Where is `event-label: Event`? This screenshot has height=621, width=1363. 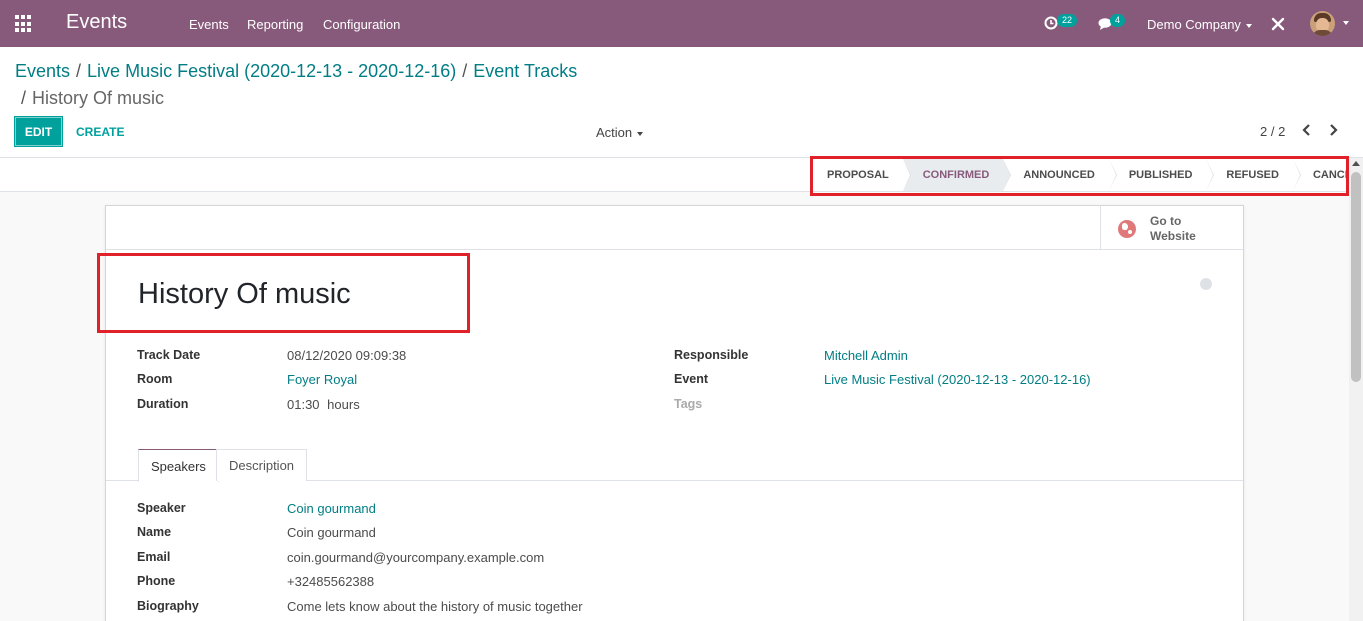
event-label: Event is located at coordinates (691, 379).